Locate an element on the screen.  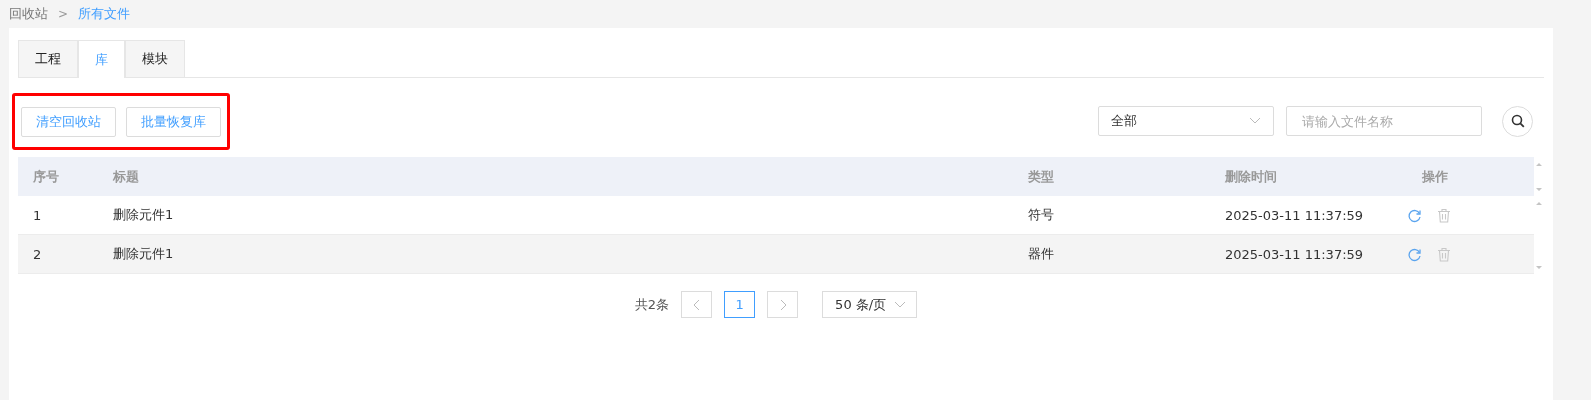
column-header: 标题 is located at coordinates (126, 176).